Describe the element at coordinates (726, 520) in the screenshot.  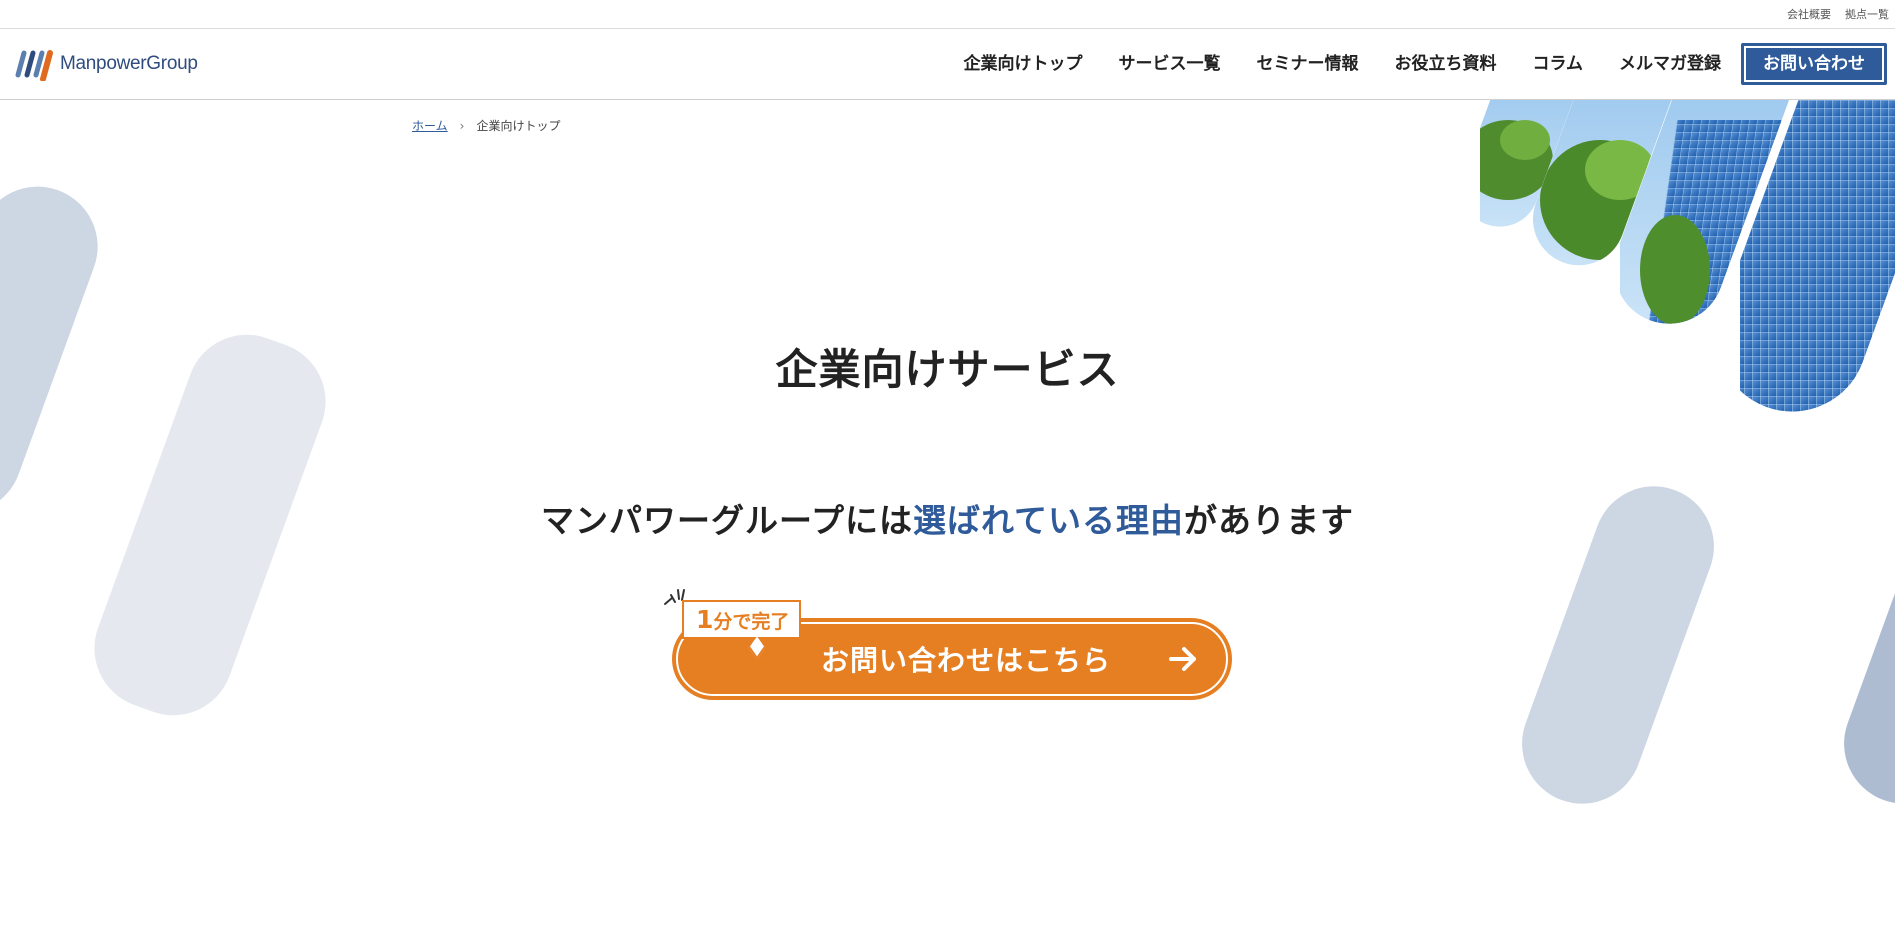
I see `tagline-pre: マンパワーグループには` at that location.